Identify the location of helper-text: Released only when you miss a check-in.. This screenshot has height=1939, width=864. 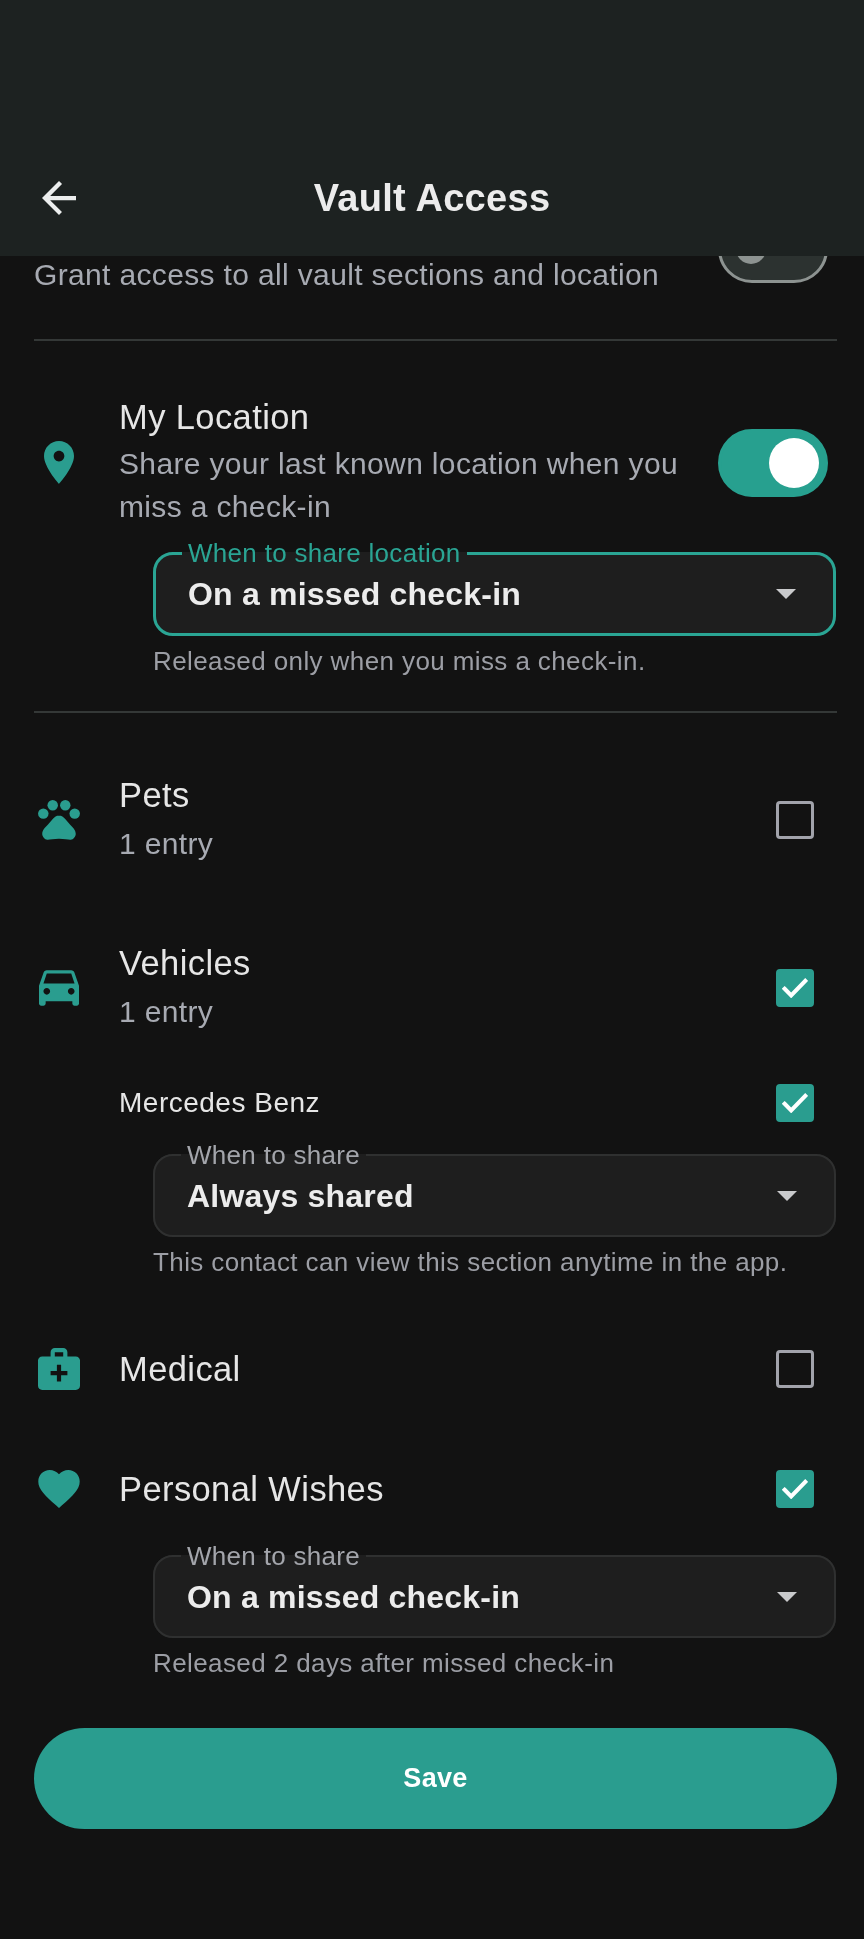
(400, 661).